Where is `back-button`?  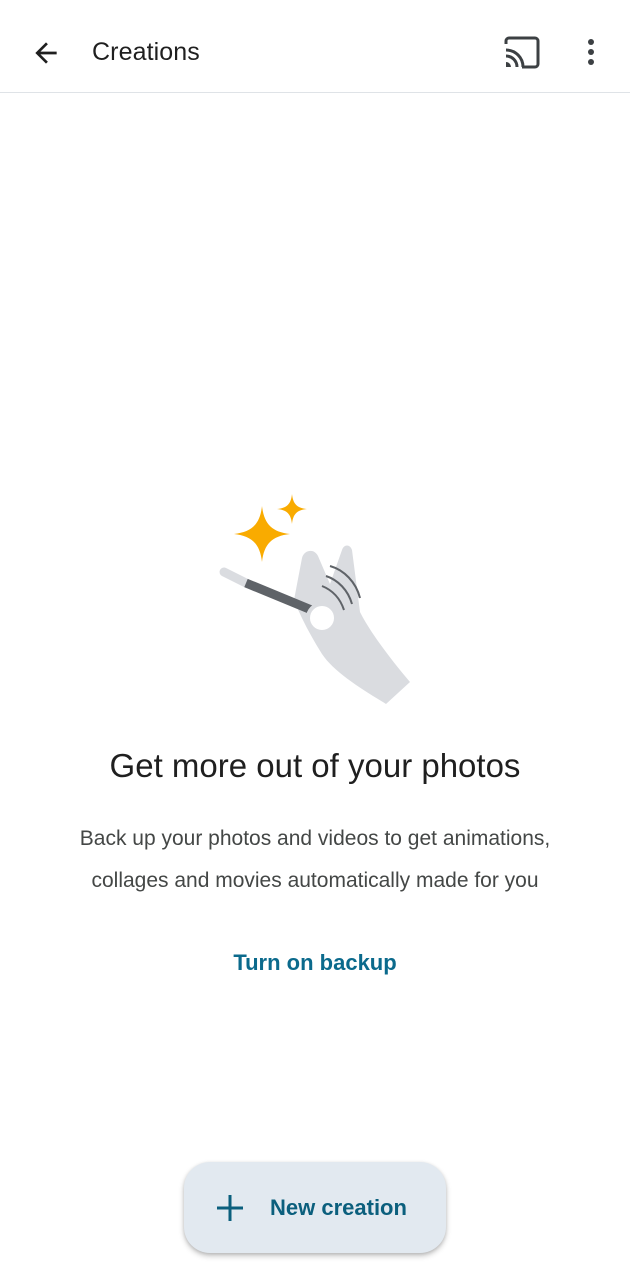 back-button is located at coordinates (46, 53).